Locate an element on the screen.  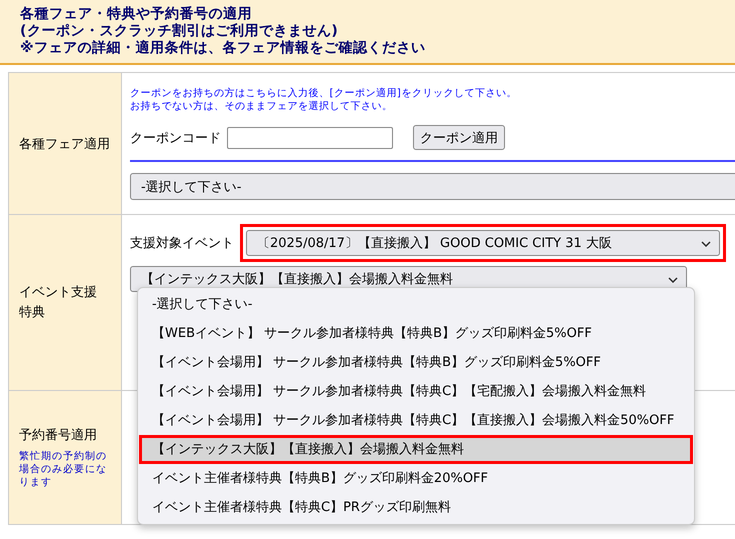
dropdown-option: -選択して下さい- is located at coordinates (416, 304).